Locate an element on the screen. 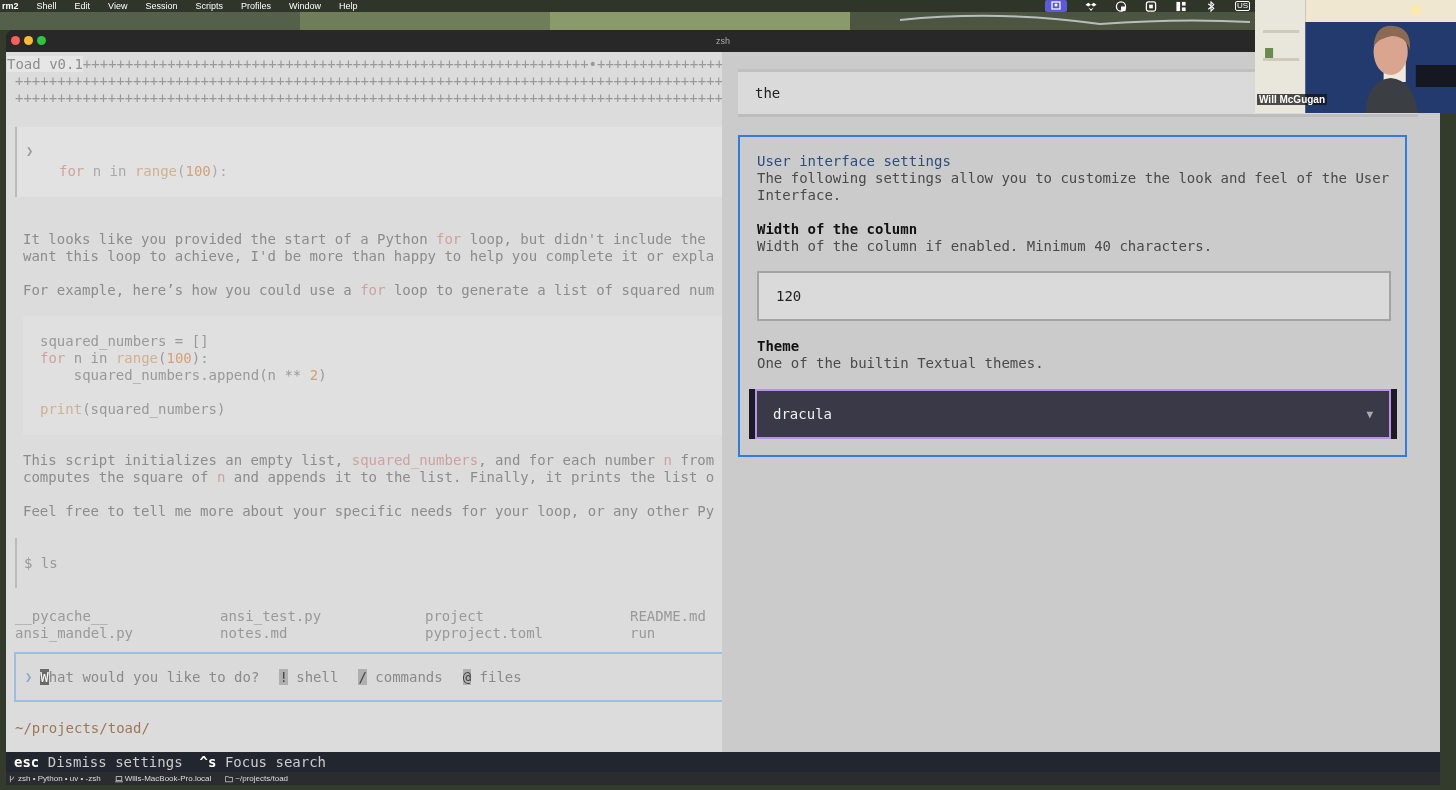 The image size is (1456, 790). response-text: This script initializes an empty list, squared_numbers, and for each number n from is located at coordinates (369, 460).